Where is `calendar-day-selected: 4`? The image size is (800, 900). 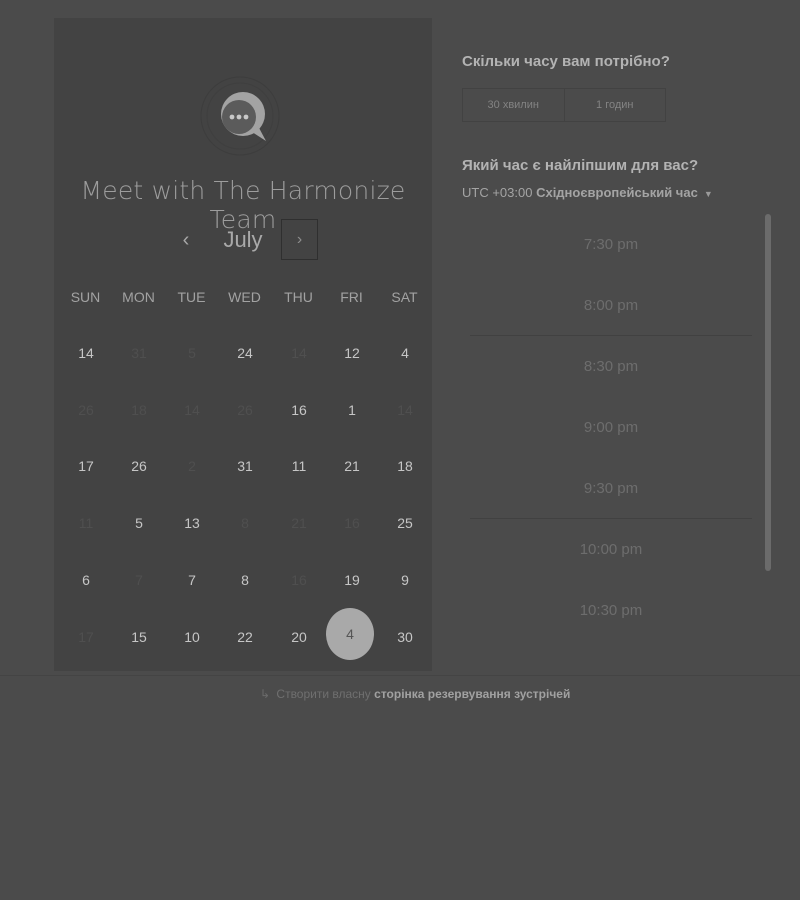
calendar-day-selected: 4 is located at coordinates (350, 634).